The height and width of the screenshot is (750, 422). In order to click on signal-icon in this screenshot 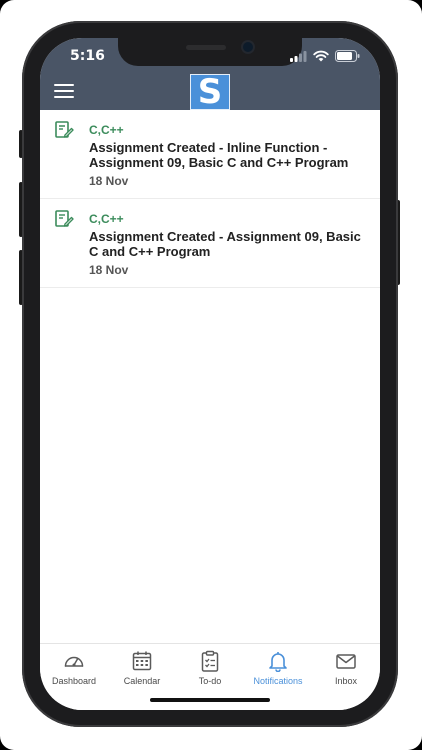, I will do `click(298, 56)`.